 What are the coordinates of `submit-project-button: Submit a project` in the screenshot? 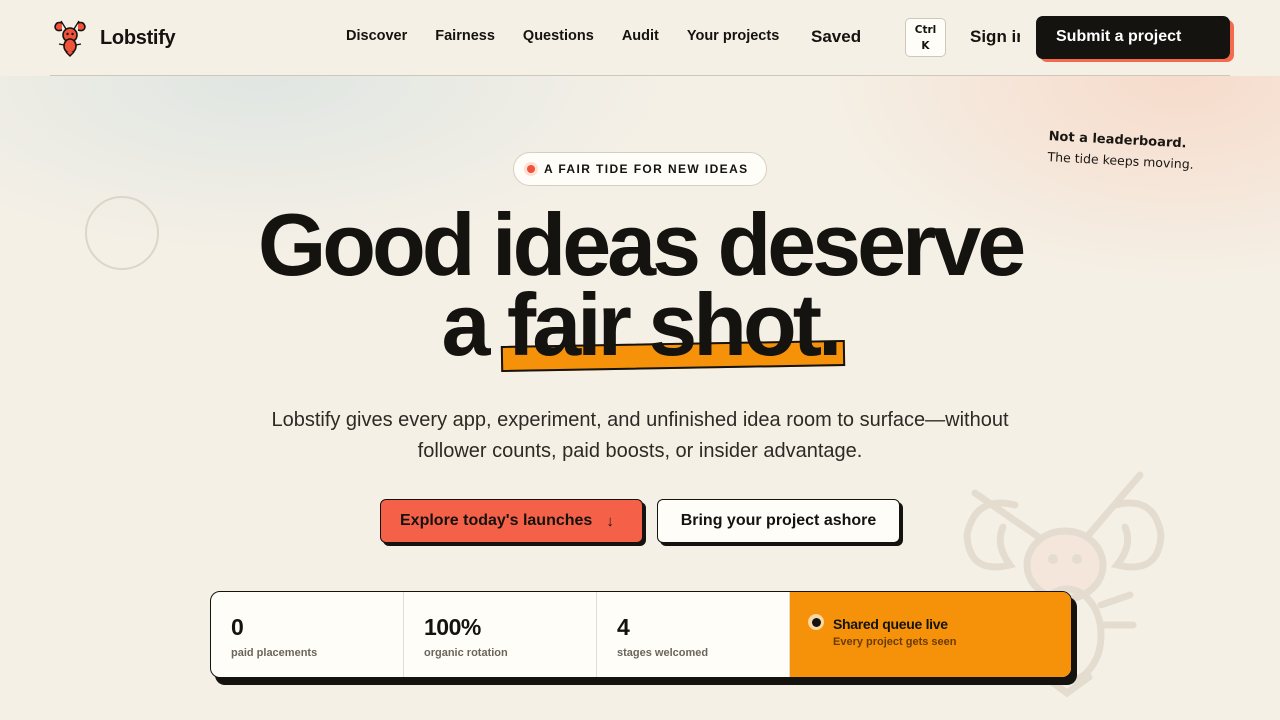 It's located at (1133, 37).